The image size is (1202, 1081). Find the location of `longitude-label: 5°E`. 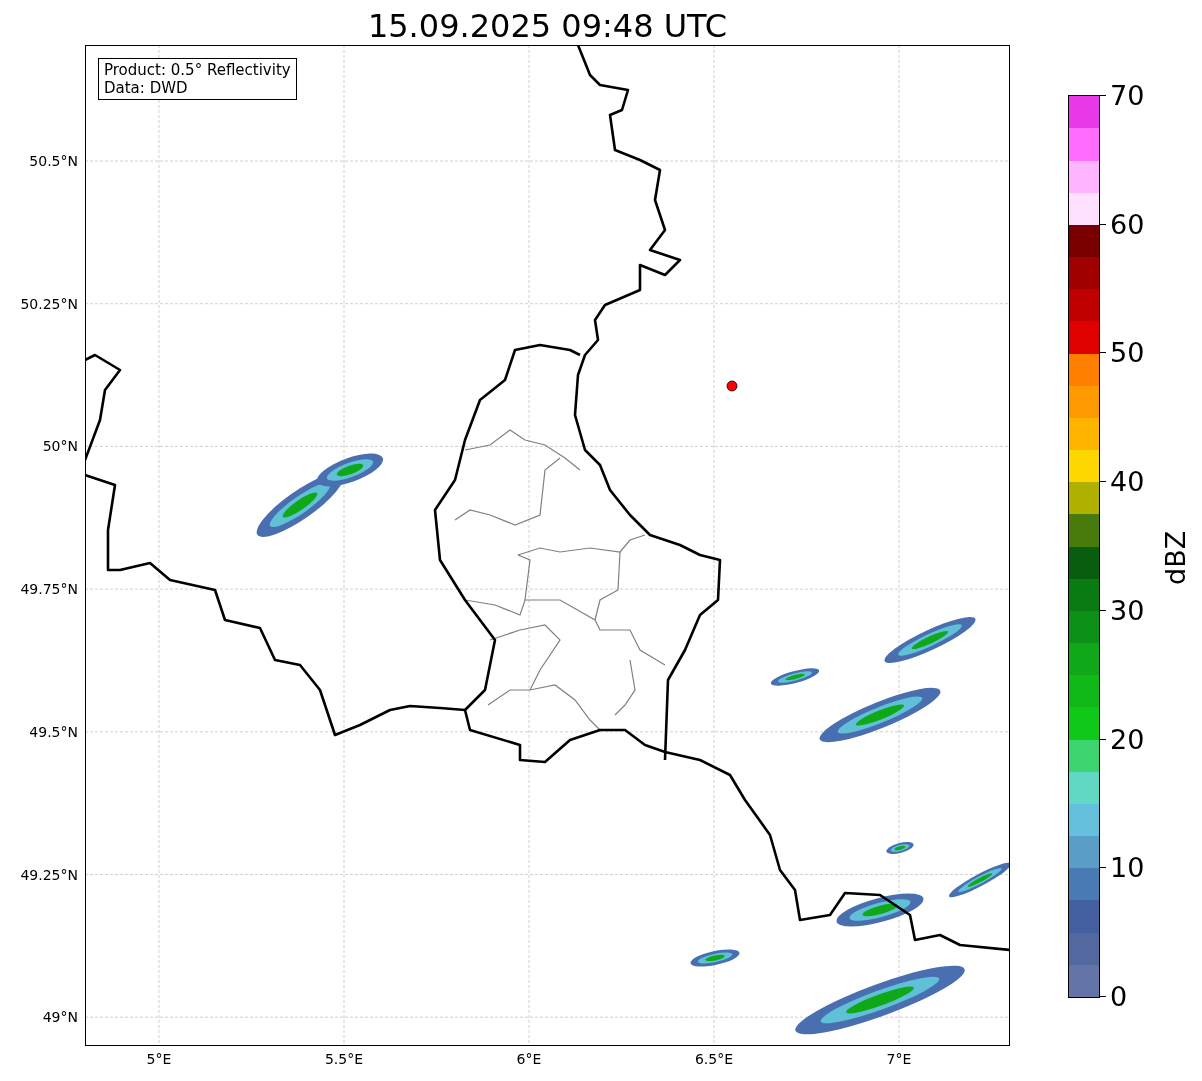

longitude-label: 5°E is located at coordinates (159, 1059).